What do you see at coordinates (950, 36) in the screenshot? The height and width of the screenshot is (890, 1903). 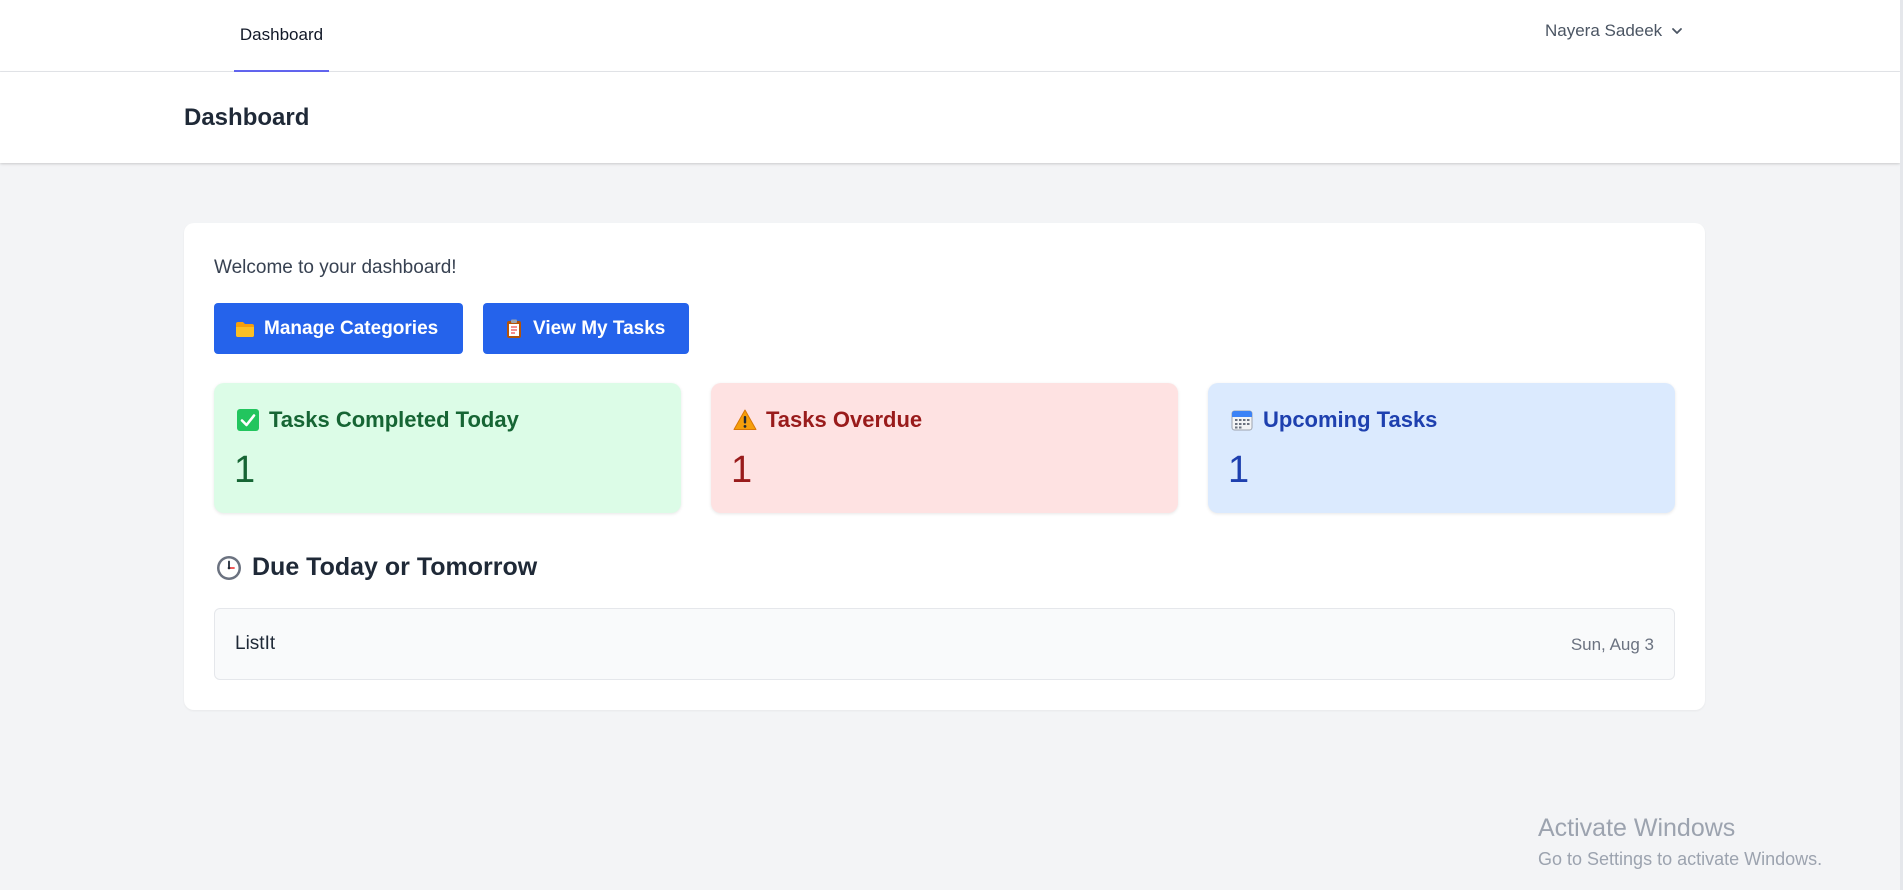 I see `top-nav: Dashboard Nayera Sadeek` at bounding box center [950, 36].